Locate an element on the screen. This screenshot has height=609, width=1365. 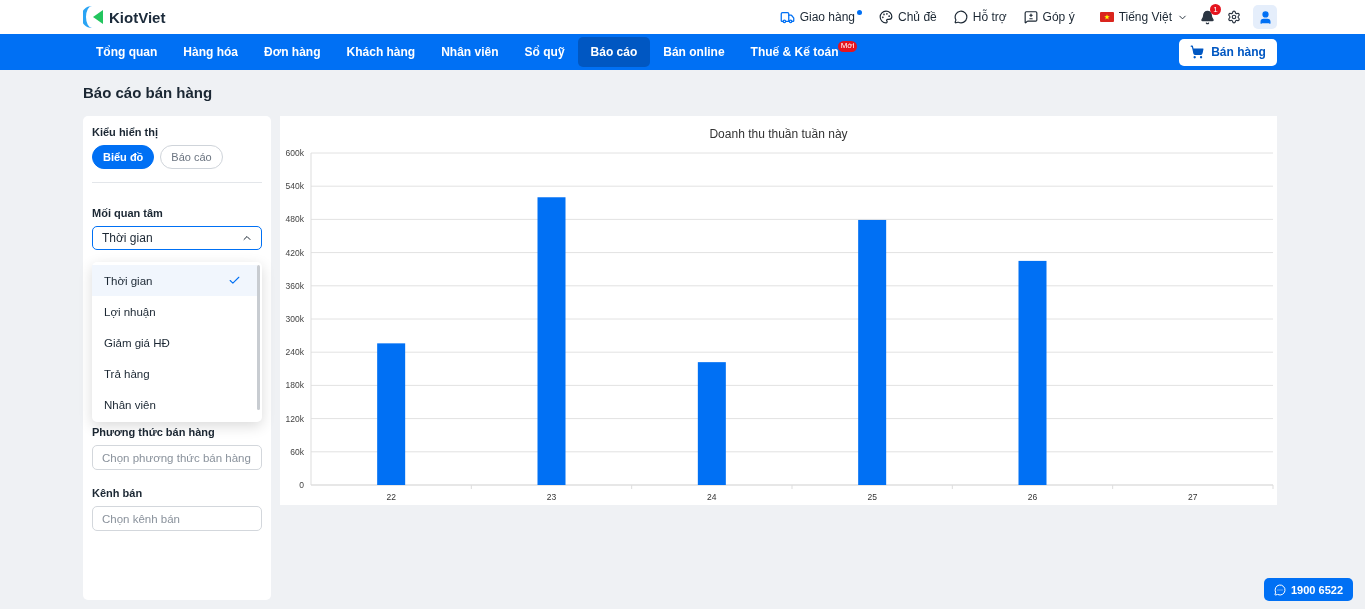
settings-icon is located at coordinates (1234, 17).